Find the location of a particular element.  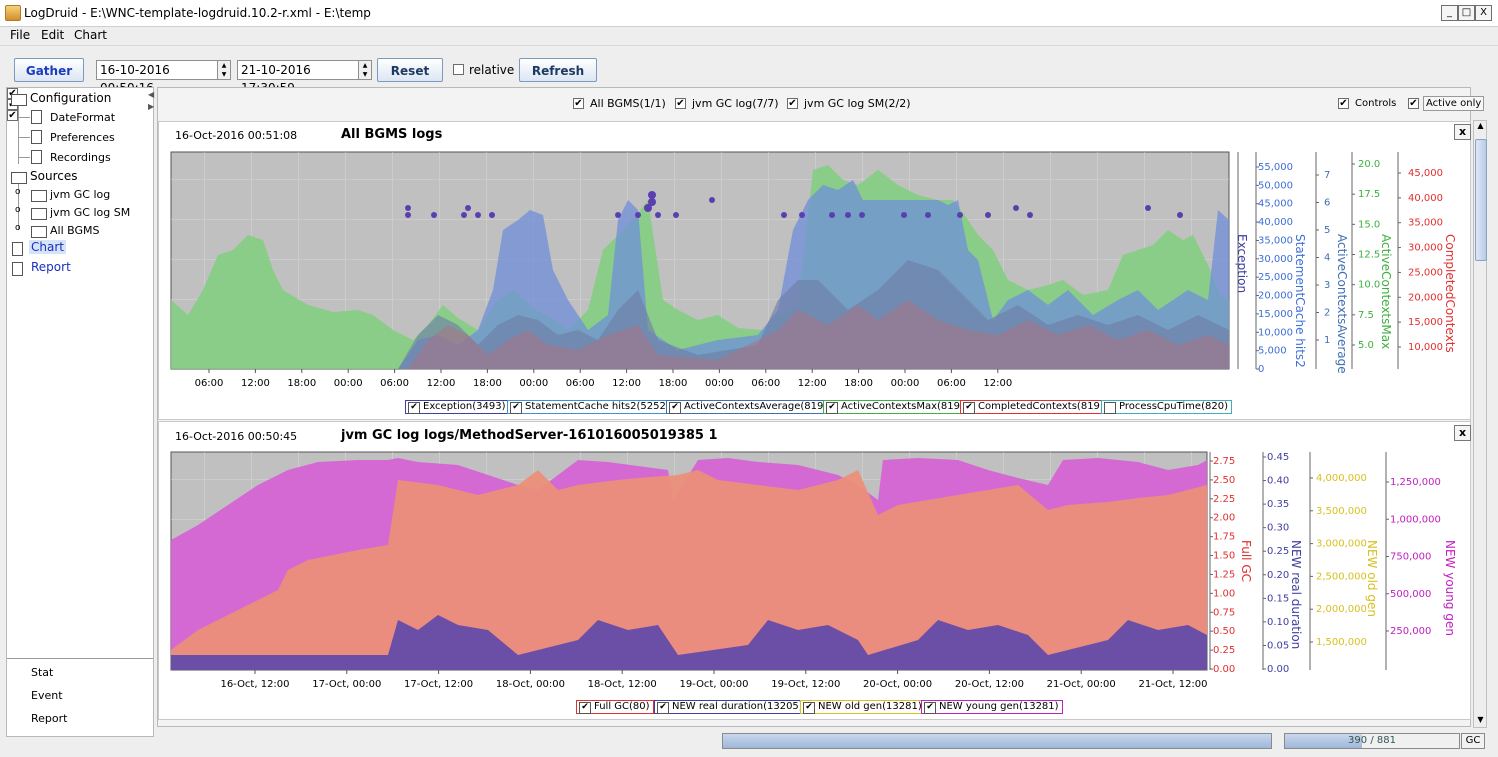

start-date-field: 16-10-2016 00:50:16 is located at coordinates (157, 77).